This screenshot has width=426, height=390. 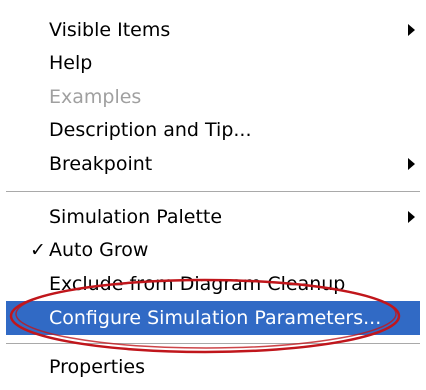 What do you see at coordinates (71, 63) in the screenshot?
I see `menu-item-label: Help` at bounding box center [71, 63].